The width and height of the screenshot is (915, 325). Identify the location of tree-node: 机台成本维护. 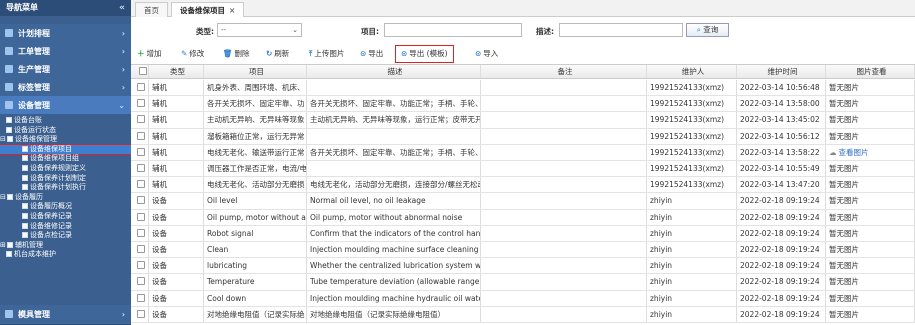
(65, 255).